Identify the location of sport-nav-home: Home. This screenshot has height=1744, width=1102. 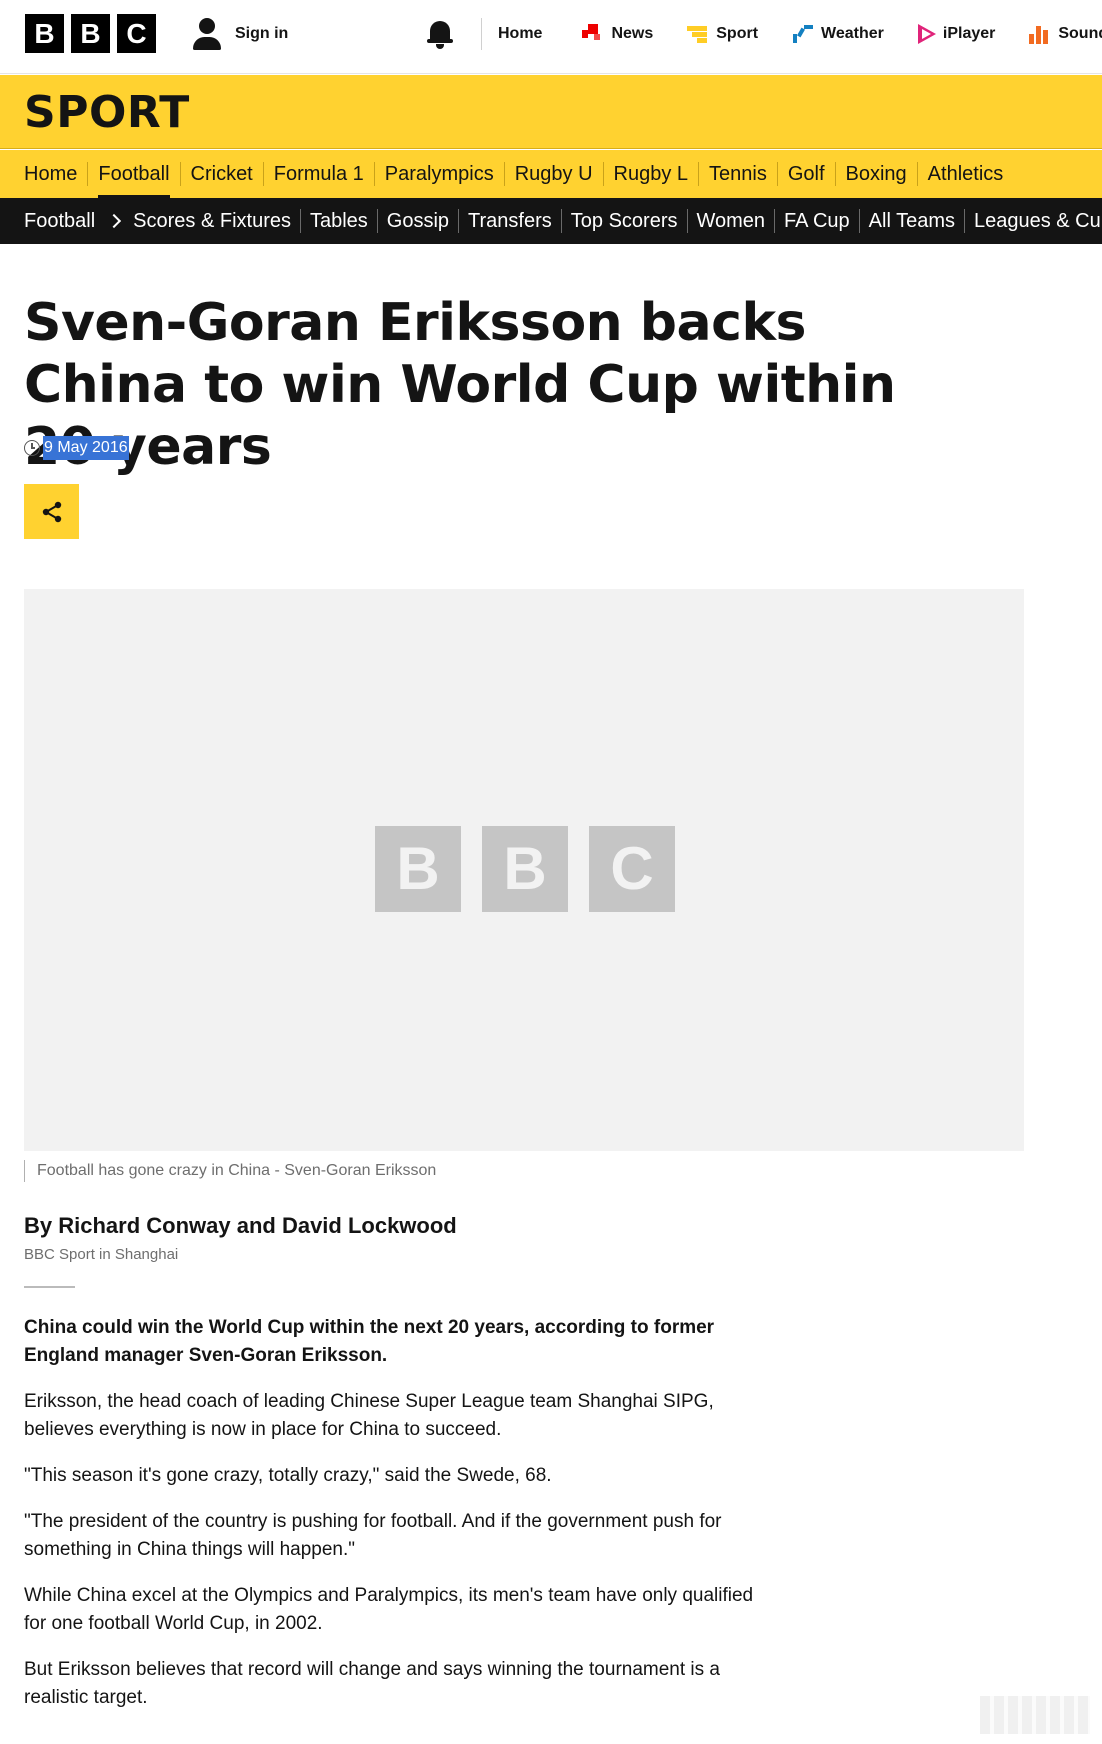
(55, 174).